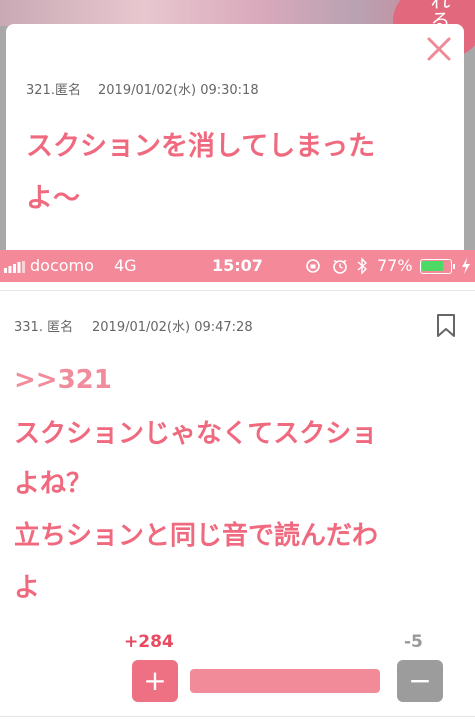  What do you see at coordinates (155, 681) in the screenshot?
I see `plus-vote-button: +` at bounding box center [155, 681].